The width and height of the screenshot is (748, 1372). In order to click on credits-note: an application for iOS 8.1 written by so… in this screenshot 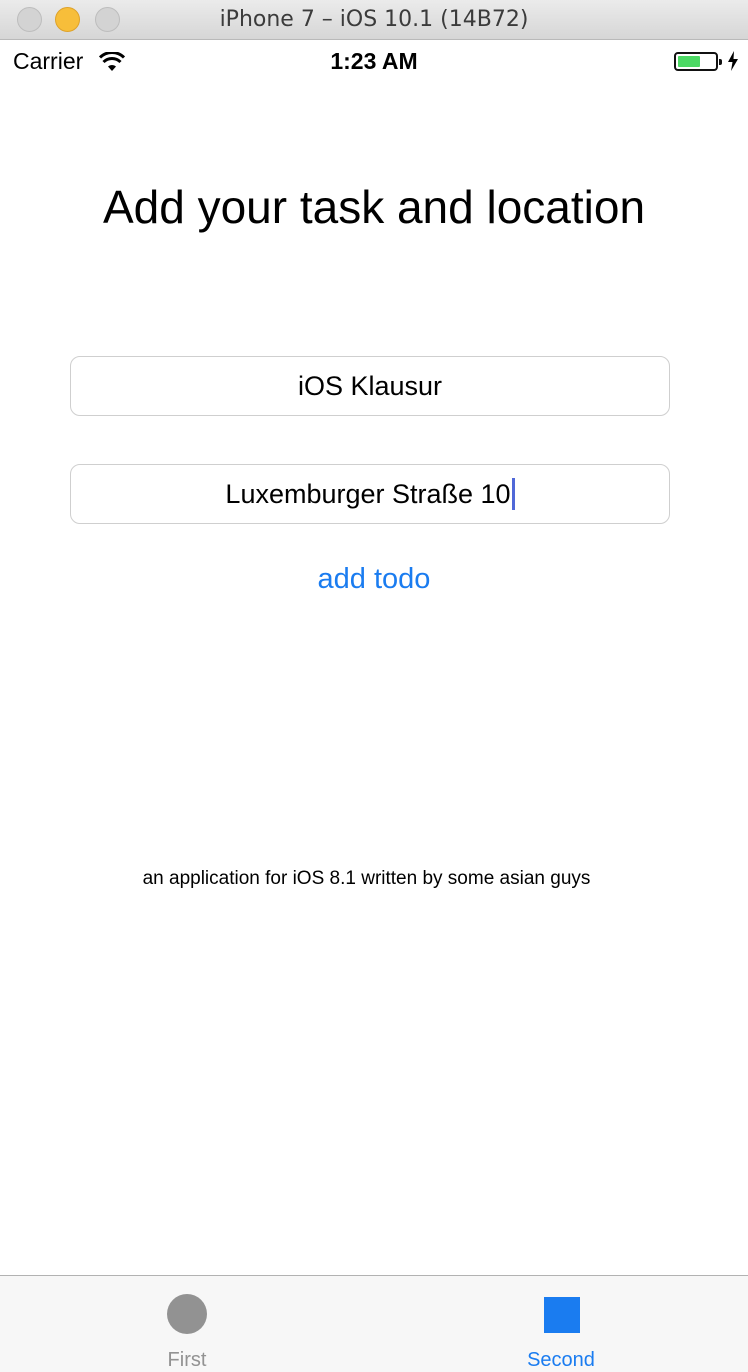, I will do `click(366, 878)`.